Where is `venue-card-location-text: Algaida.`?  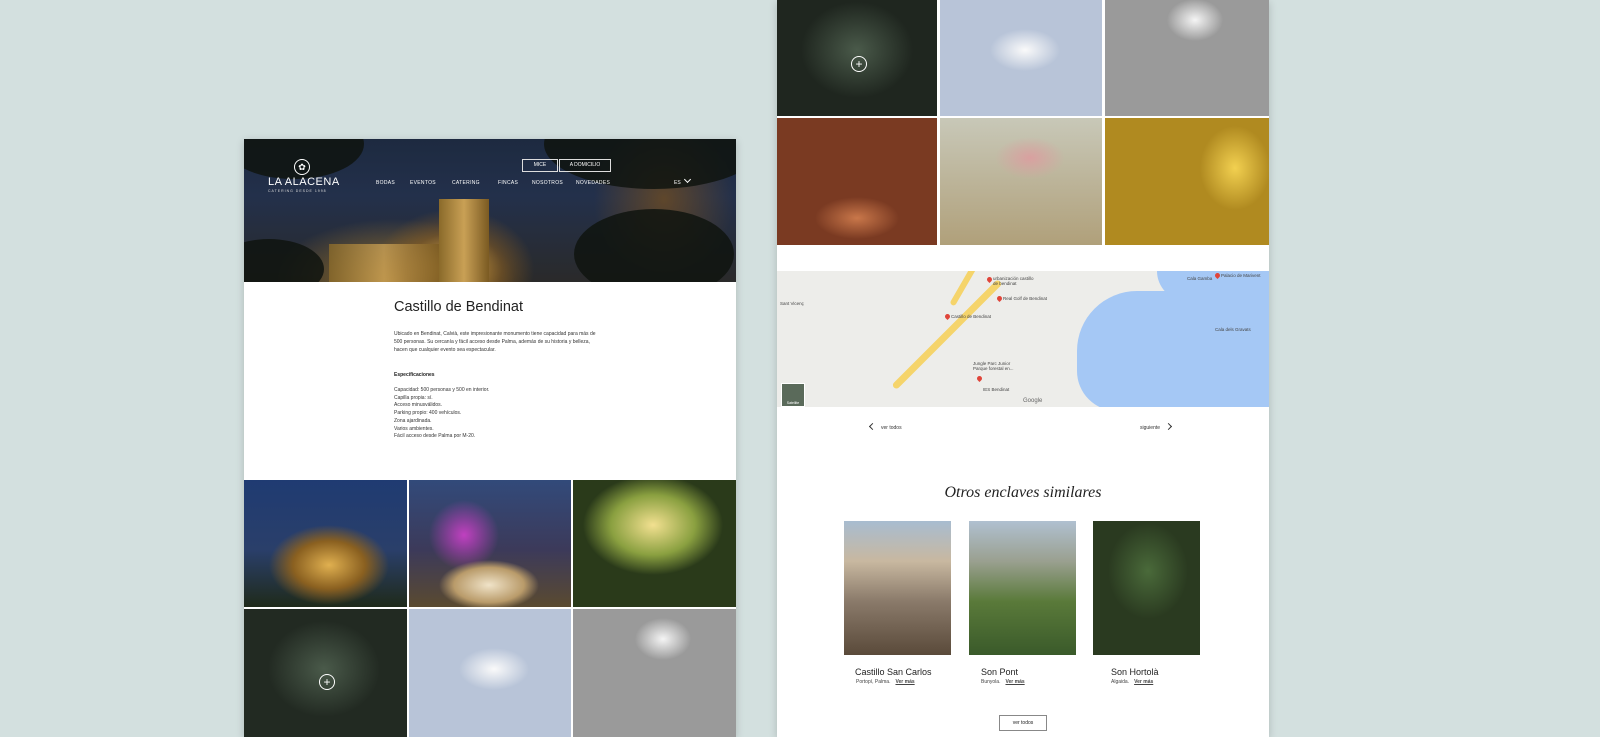 venue-card-location-text: Algaida. is located at coordinates (1120, 682).